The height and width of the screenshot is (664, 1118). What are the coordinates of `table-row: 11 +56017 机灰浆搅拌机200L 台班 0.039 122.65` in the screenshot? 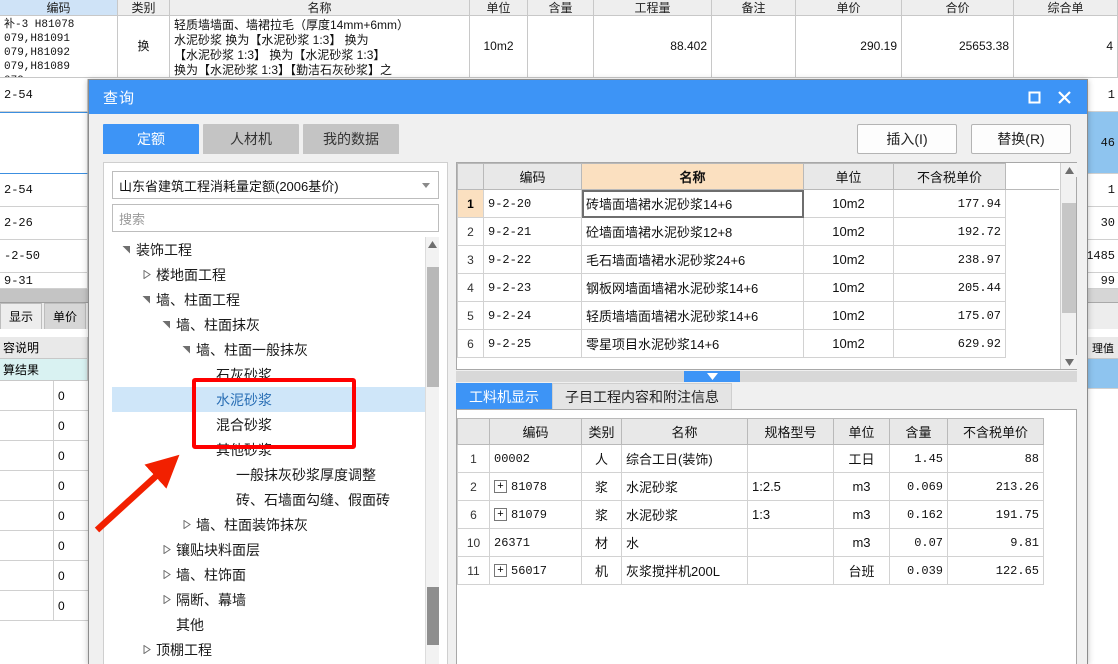 It's located at (766, 570).